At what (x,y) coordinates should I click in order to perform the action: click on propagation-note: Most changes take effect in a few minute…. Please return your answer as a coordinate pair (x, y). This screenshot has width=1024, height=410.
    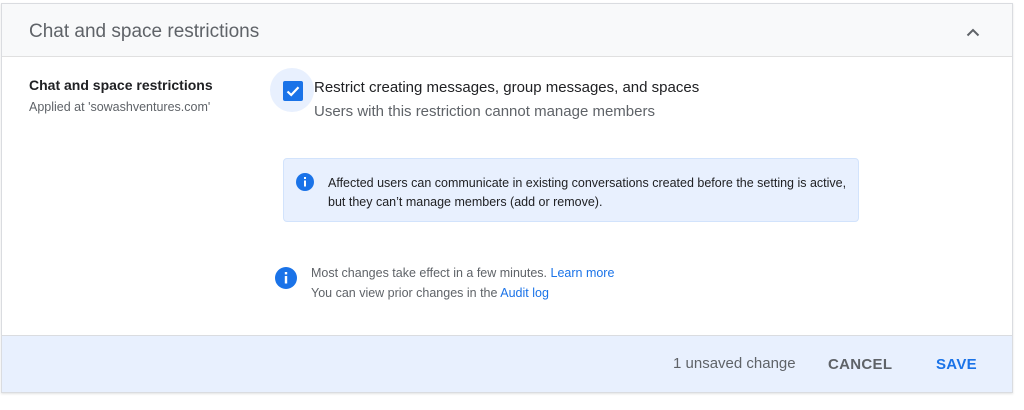
    Looking at the image, I should click on (462, 273).